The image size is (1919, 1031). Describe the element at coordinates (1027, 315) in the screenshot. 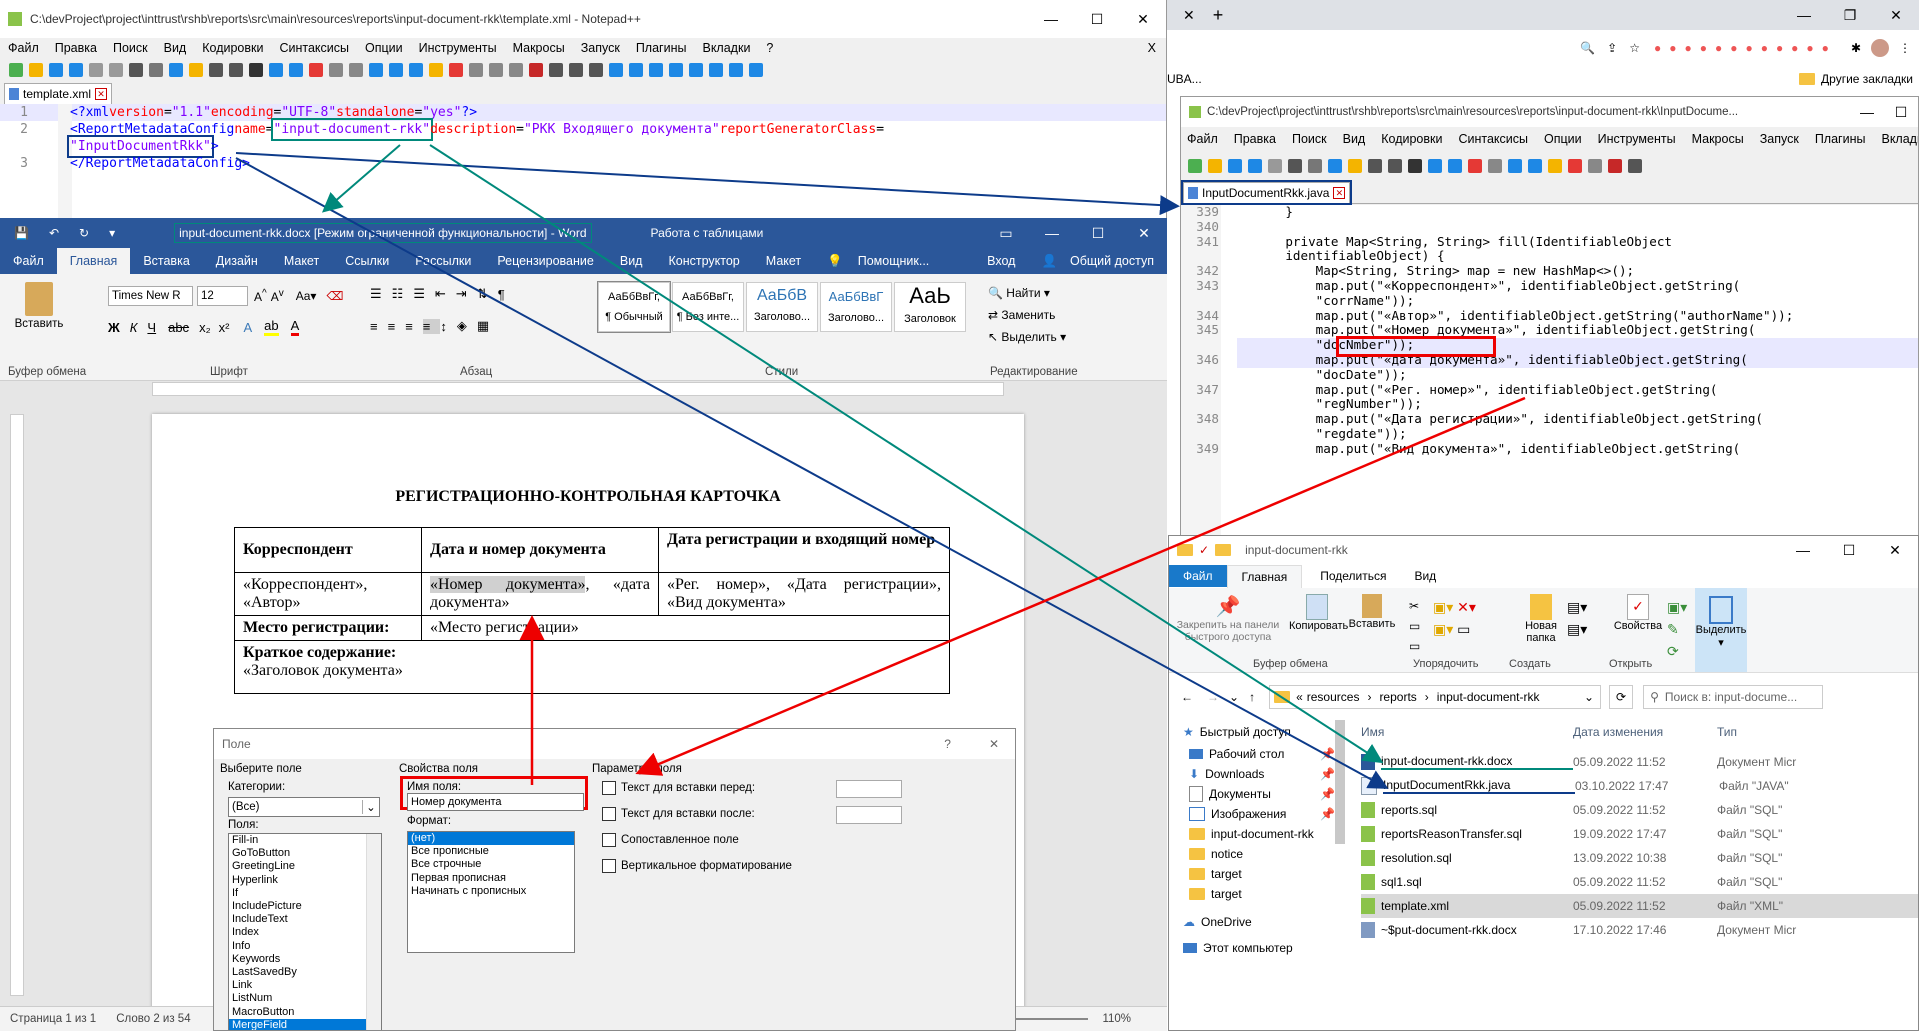

I see `replace-button: ⇄ Заменить` at that location.